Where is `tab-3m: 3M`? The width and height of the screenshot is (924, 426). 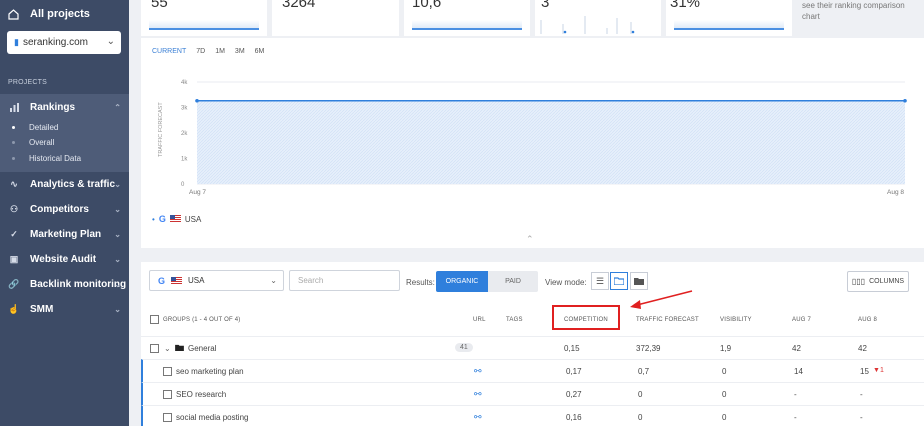
tab-3m: 3M is located at coordinates (240, 51).